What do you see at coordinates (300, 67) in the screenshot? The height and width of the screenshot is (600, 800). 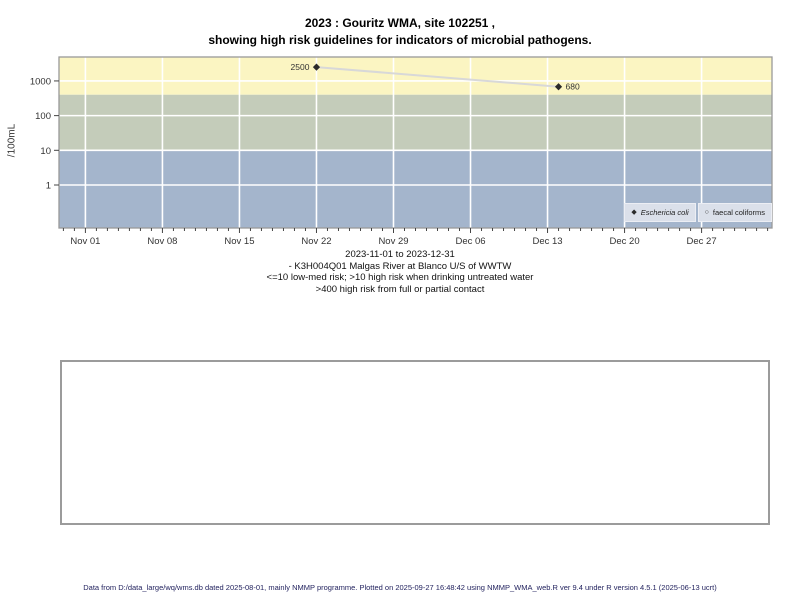 I see `point-label: 2500` at bounding box center [300, 67].